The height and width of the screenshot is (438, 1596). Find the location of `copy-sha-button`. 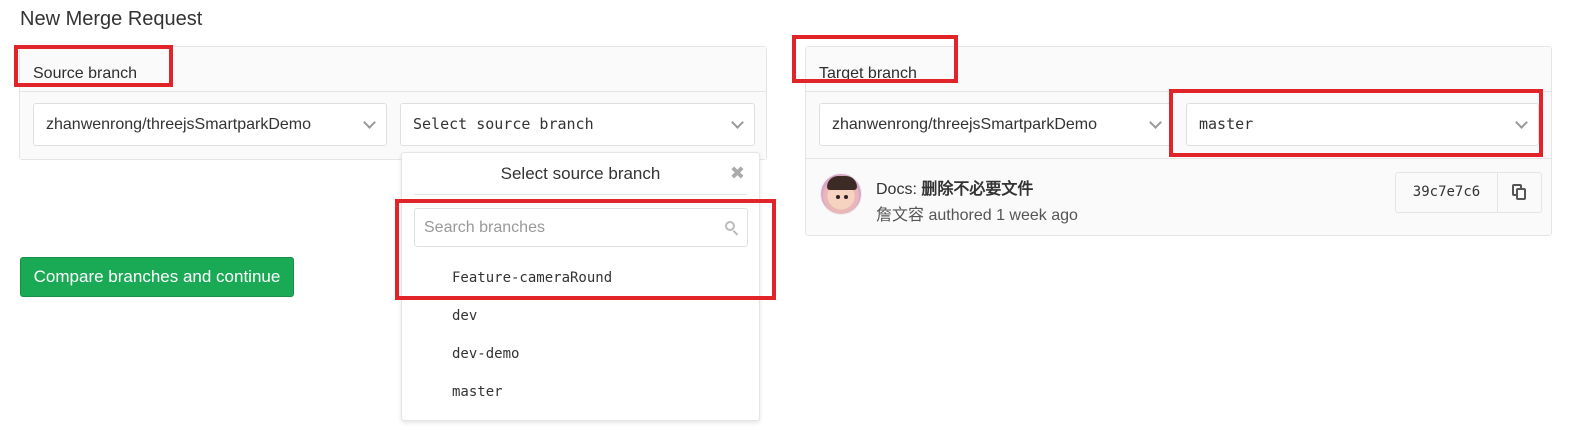

copy-sha-button is located at coordinates (1519, 192).